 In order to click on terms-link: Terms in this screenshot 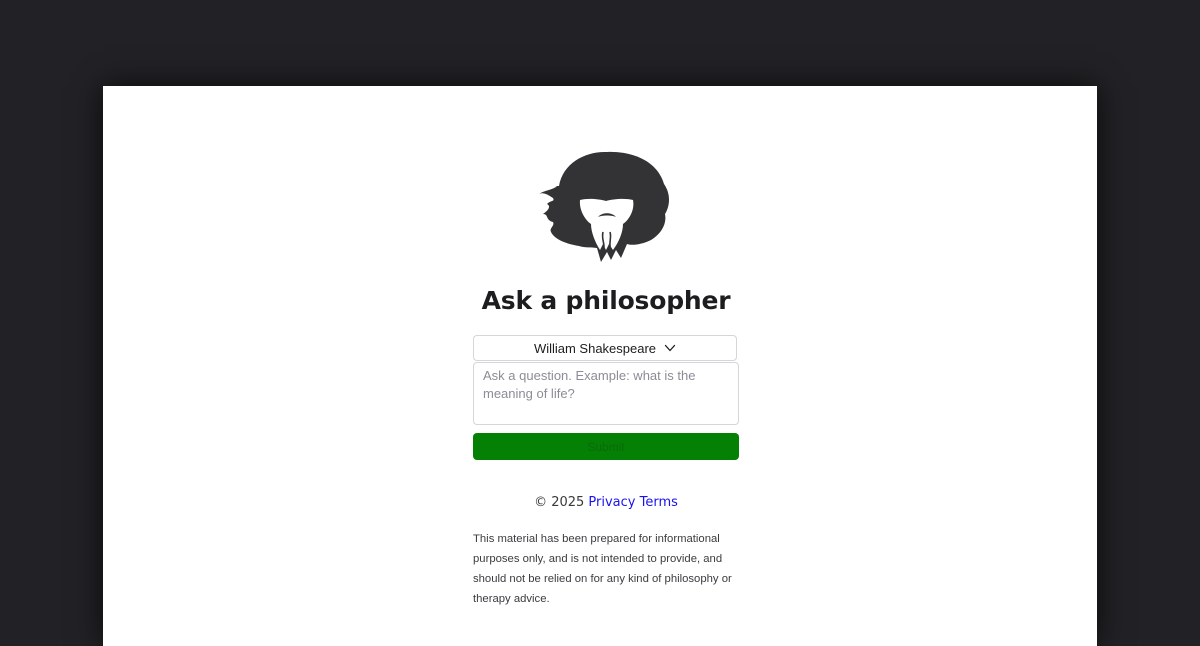, I will do `click(659, 502)`.